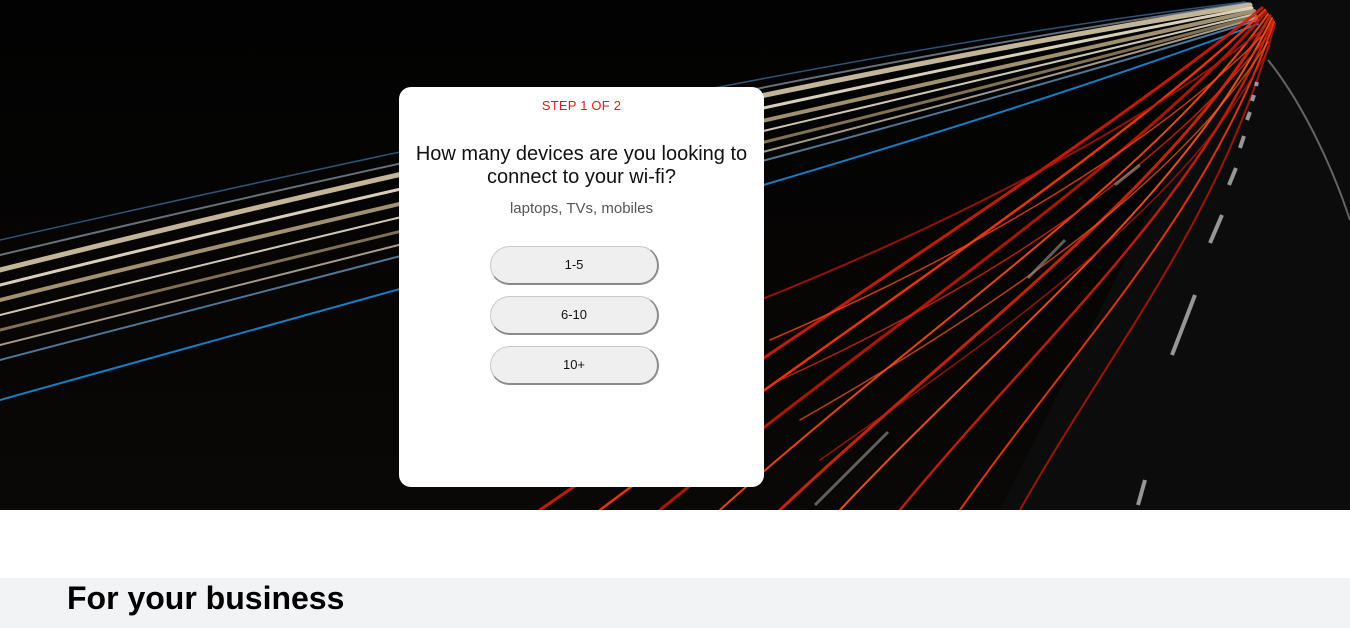 Image resolution: width=1350 pixels, height=628 pixels. Describe the element at coordinates (581, 208) in the screenshot. I see `quiz-hint: laptops, TVs, mobiles` at that location.